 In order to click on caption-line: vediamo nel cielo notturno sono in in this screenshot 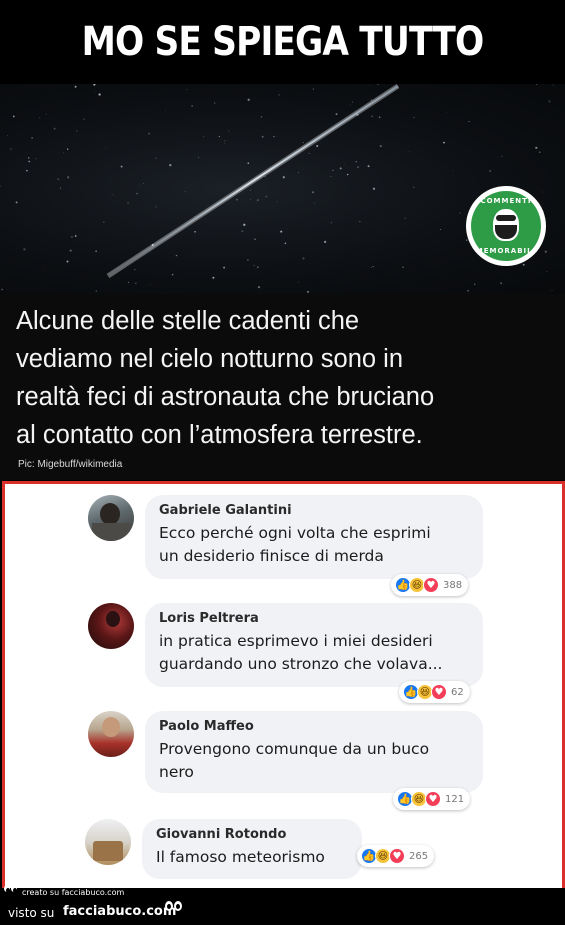, I will do `click(209, 359)`.